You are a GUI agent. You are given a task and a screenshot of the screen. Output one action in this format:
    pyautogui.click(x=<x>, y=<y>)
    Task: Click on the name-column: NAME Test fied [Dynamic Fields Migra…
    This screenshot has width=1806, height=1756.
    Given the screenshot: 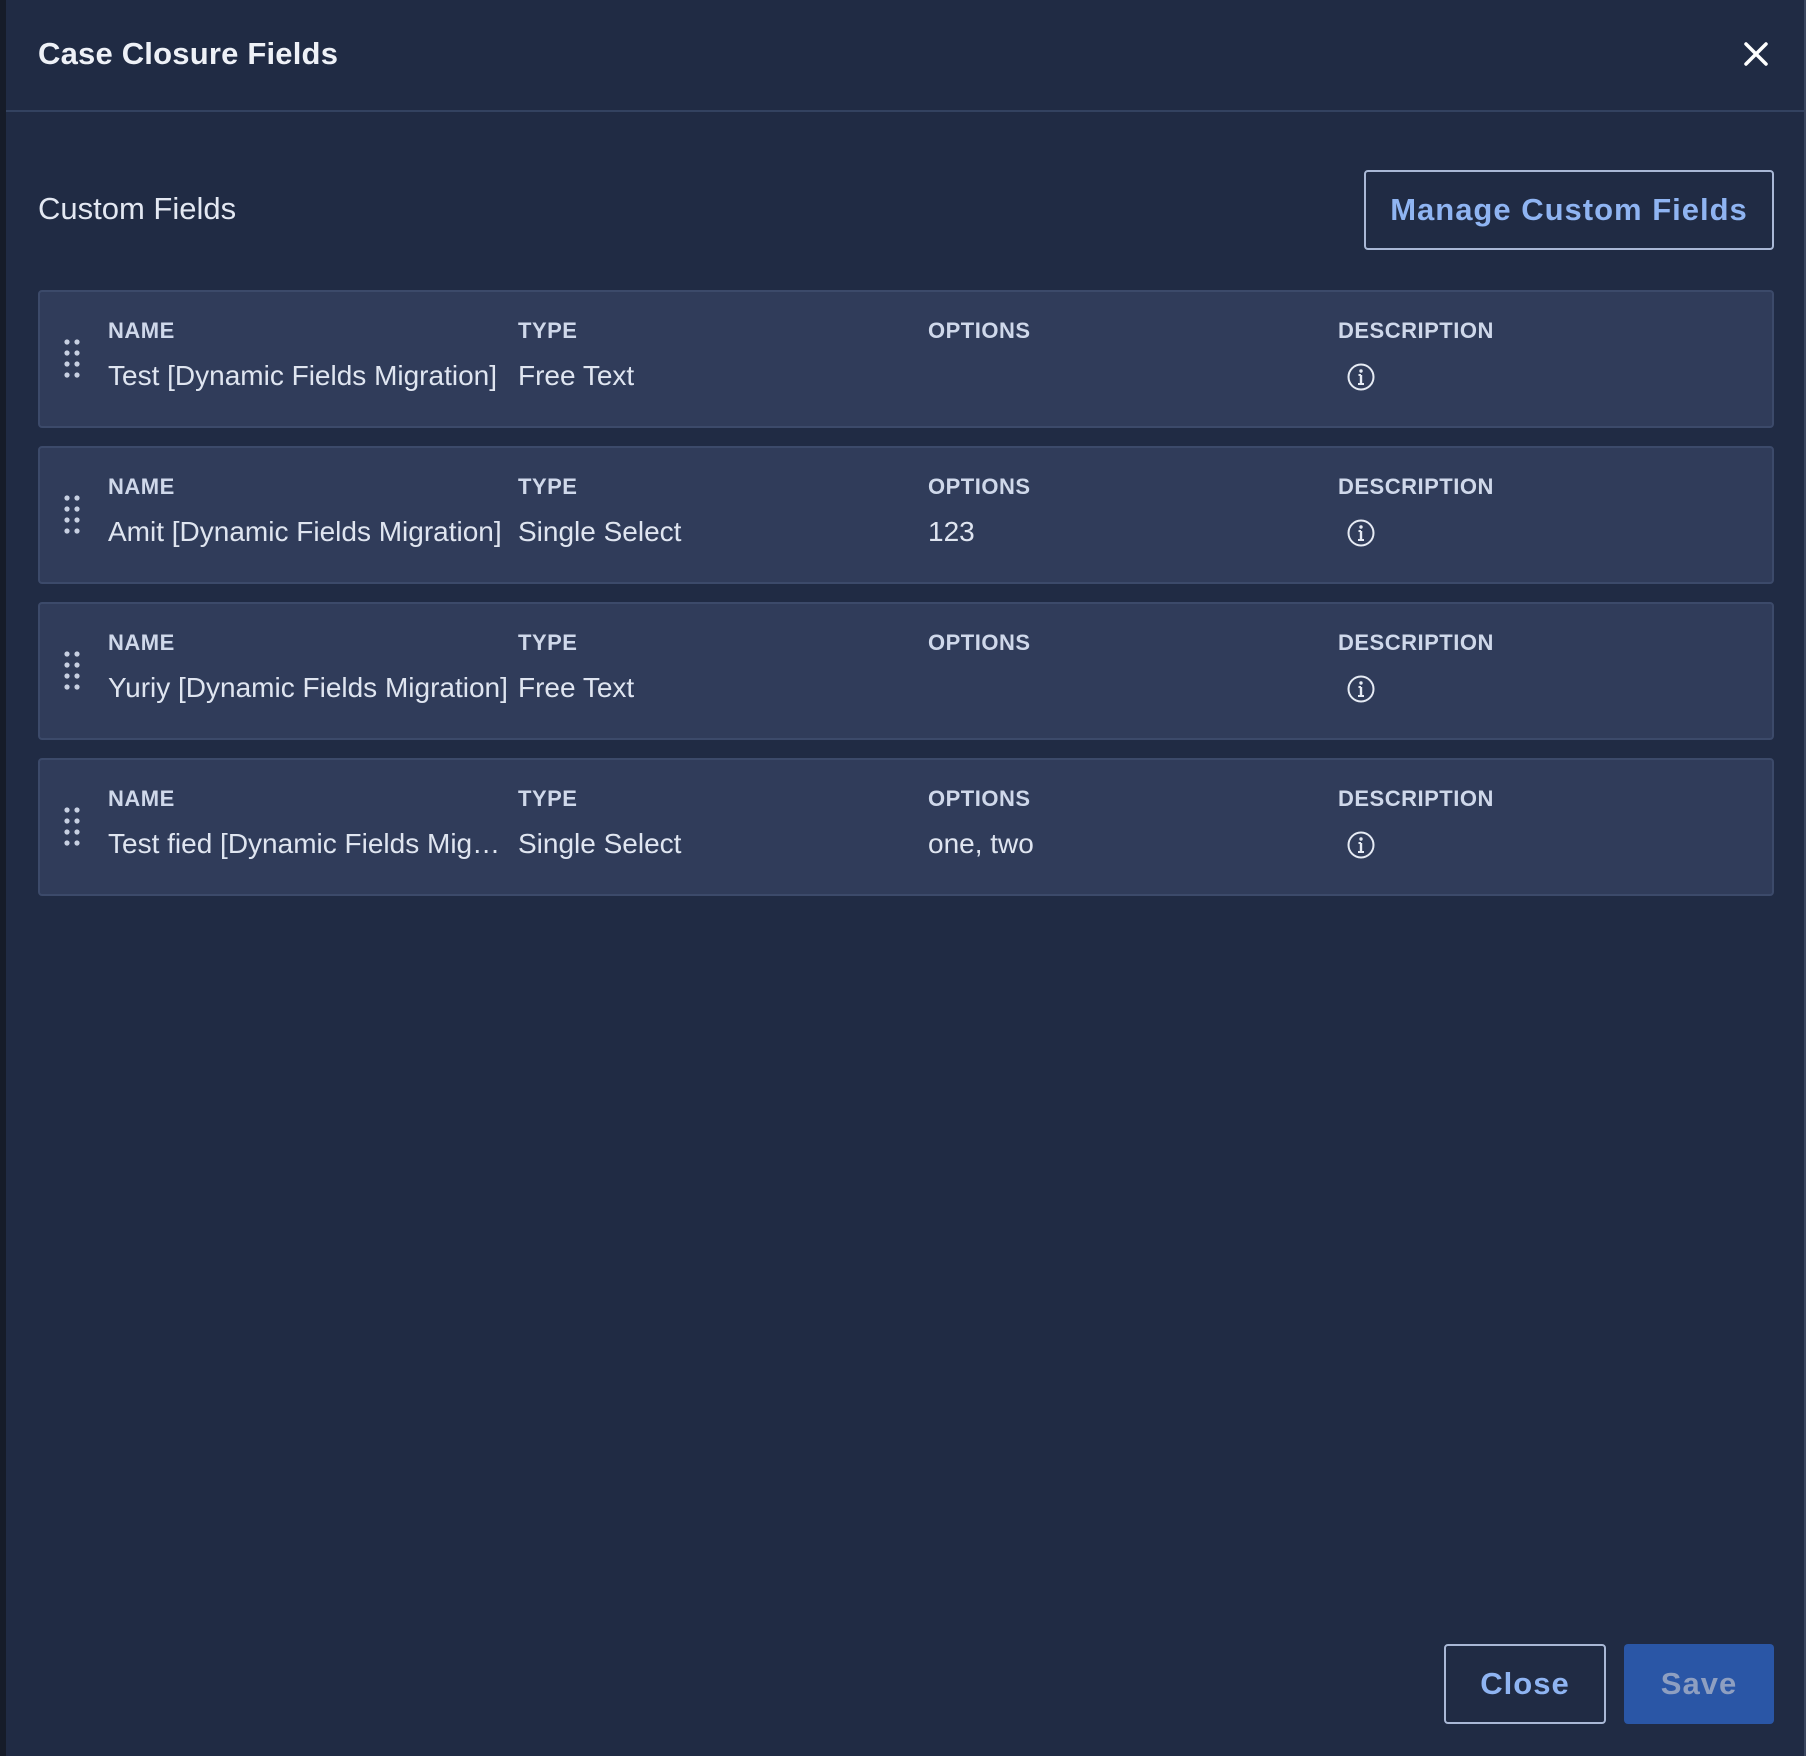 What is the action you would take?
    pyautogui.click(x=308, y=823)
    